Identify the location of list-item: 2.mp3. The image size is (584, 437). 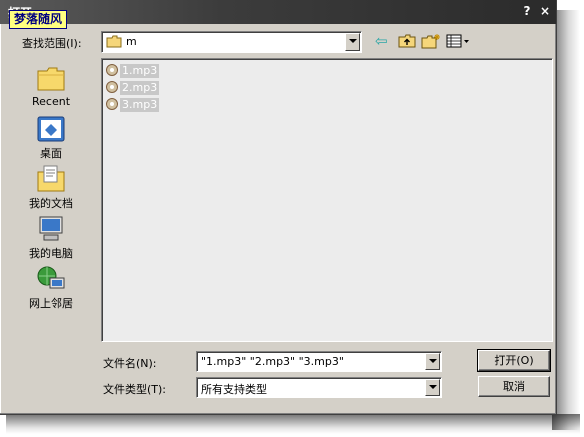
(132, 88).